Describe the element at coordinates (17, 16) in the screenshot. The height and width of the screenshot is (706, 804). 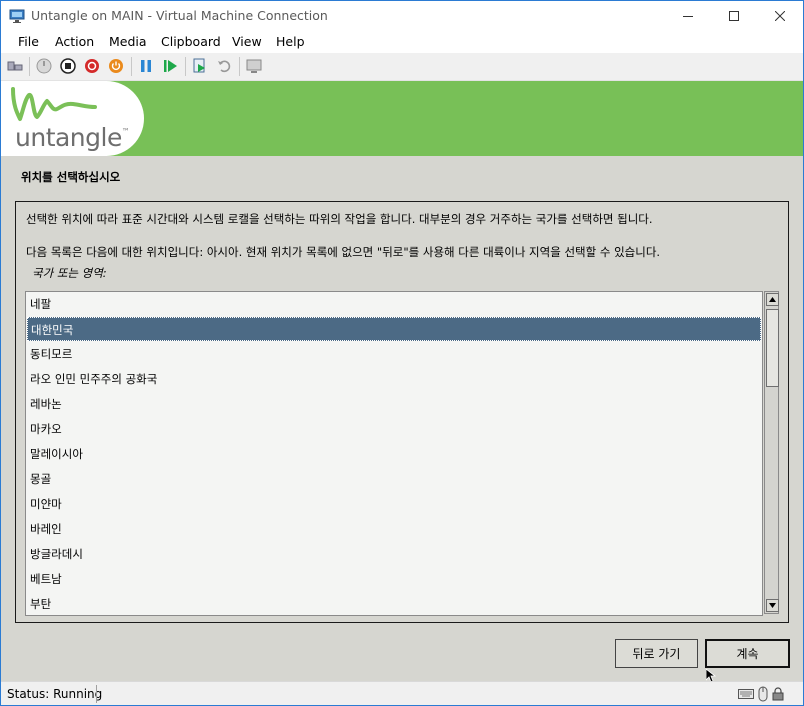
I see `vm-connection-icon` at that location.